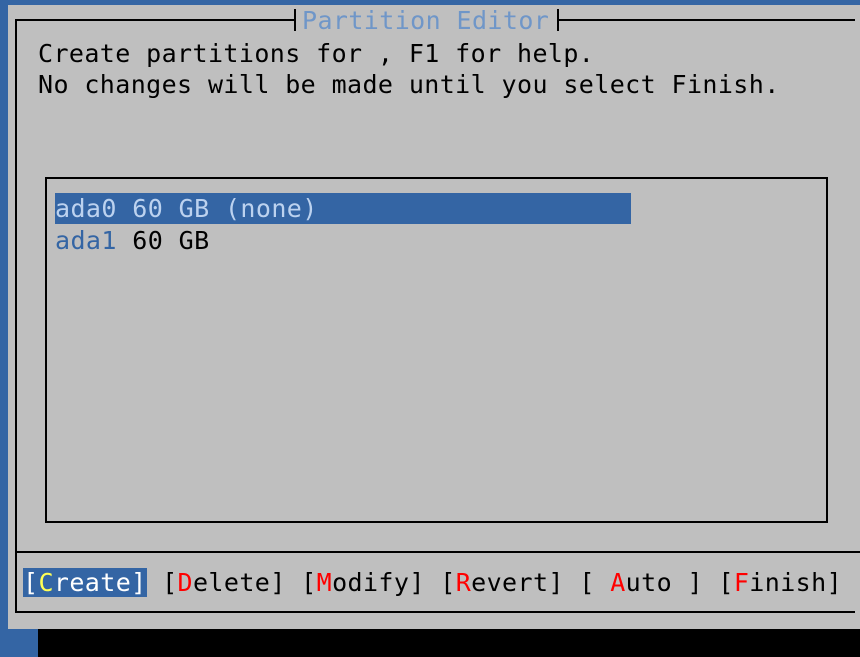 This screenshot has height=657, width=860. I want to click on disk-row-ada0: ada0 60 GB (none), so click(343, 208).